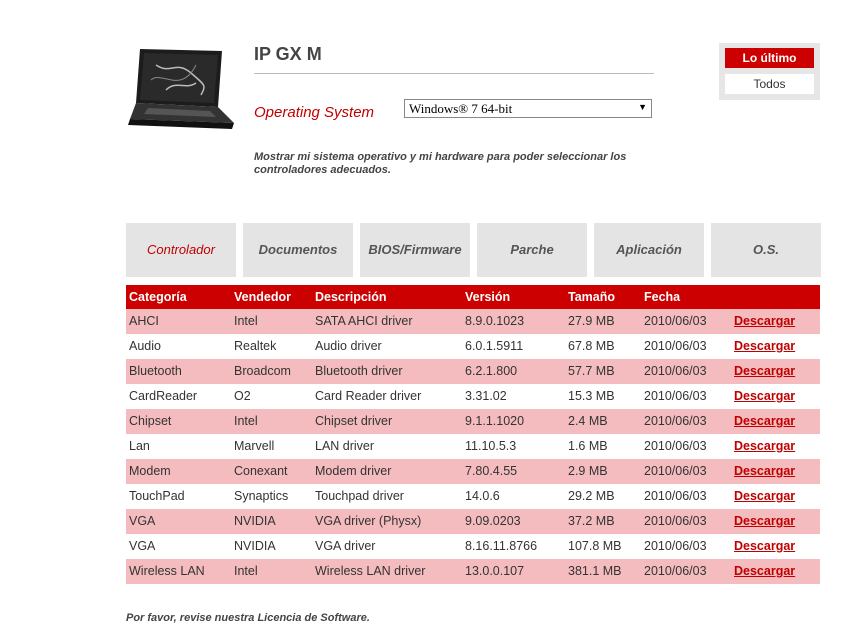 The height and width of the screenshot is (644, 845). What do you see at coordinates (532, 250) in the screenshot?
I see `tab-parche: Parche` at bounding box center [532, 250].